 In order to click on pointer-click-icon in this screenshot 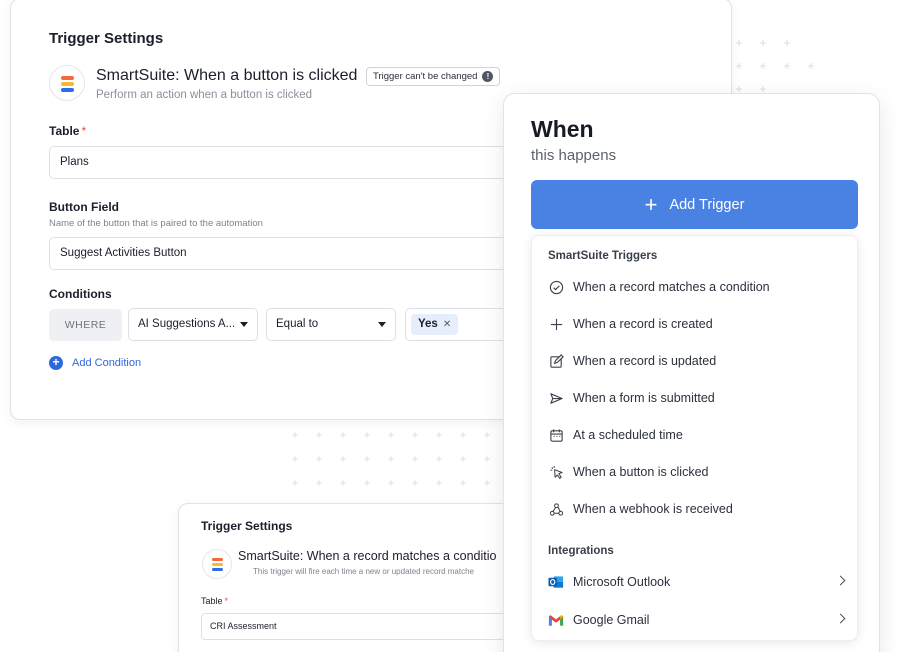, I will do `click(556, 472)`.